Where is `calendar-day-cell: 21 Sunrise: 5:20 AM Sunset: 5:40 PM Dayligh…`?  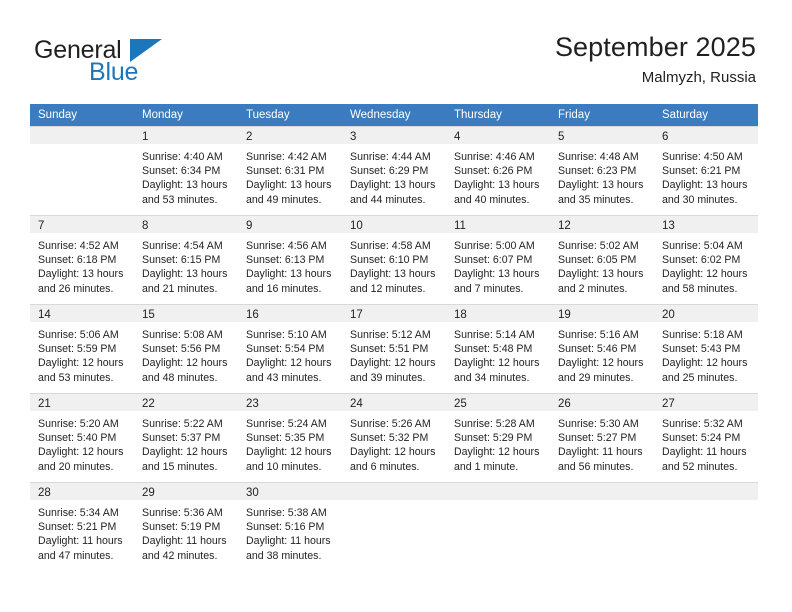 calendar-day-cell: 21 Sunrise: 5:20 AM Sunset: 5:40 PM Dayligh… is located at coordinates (82, 438).